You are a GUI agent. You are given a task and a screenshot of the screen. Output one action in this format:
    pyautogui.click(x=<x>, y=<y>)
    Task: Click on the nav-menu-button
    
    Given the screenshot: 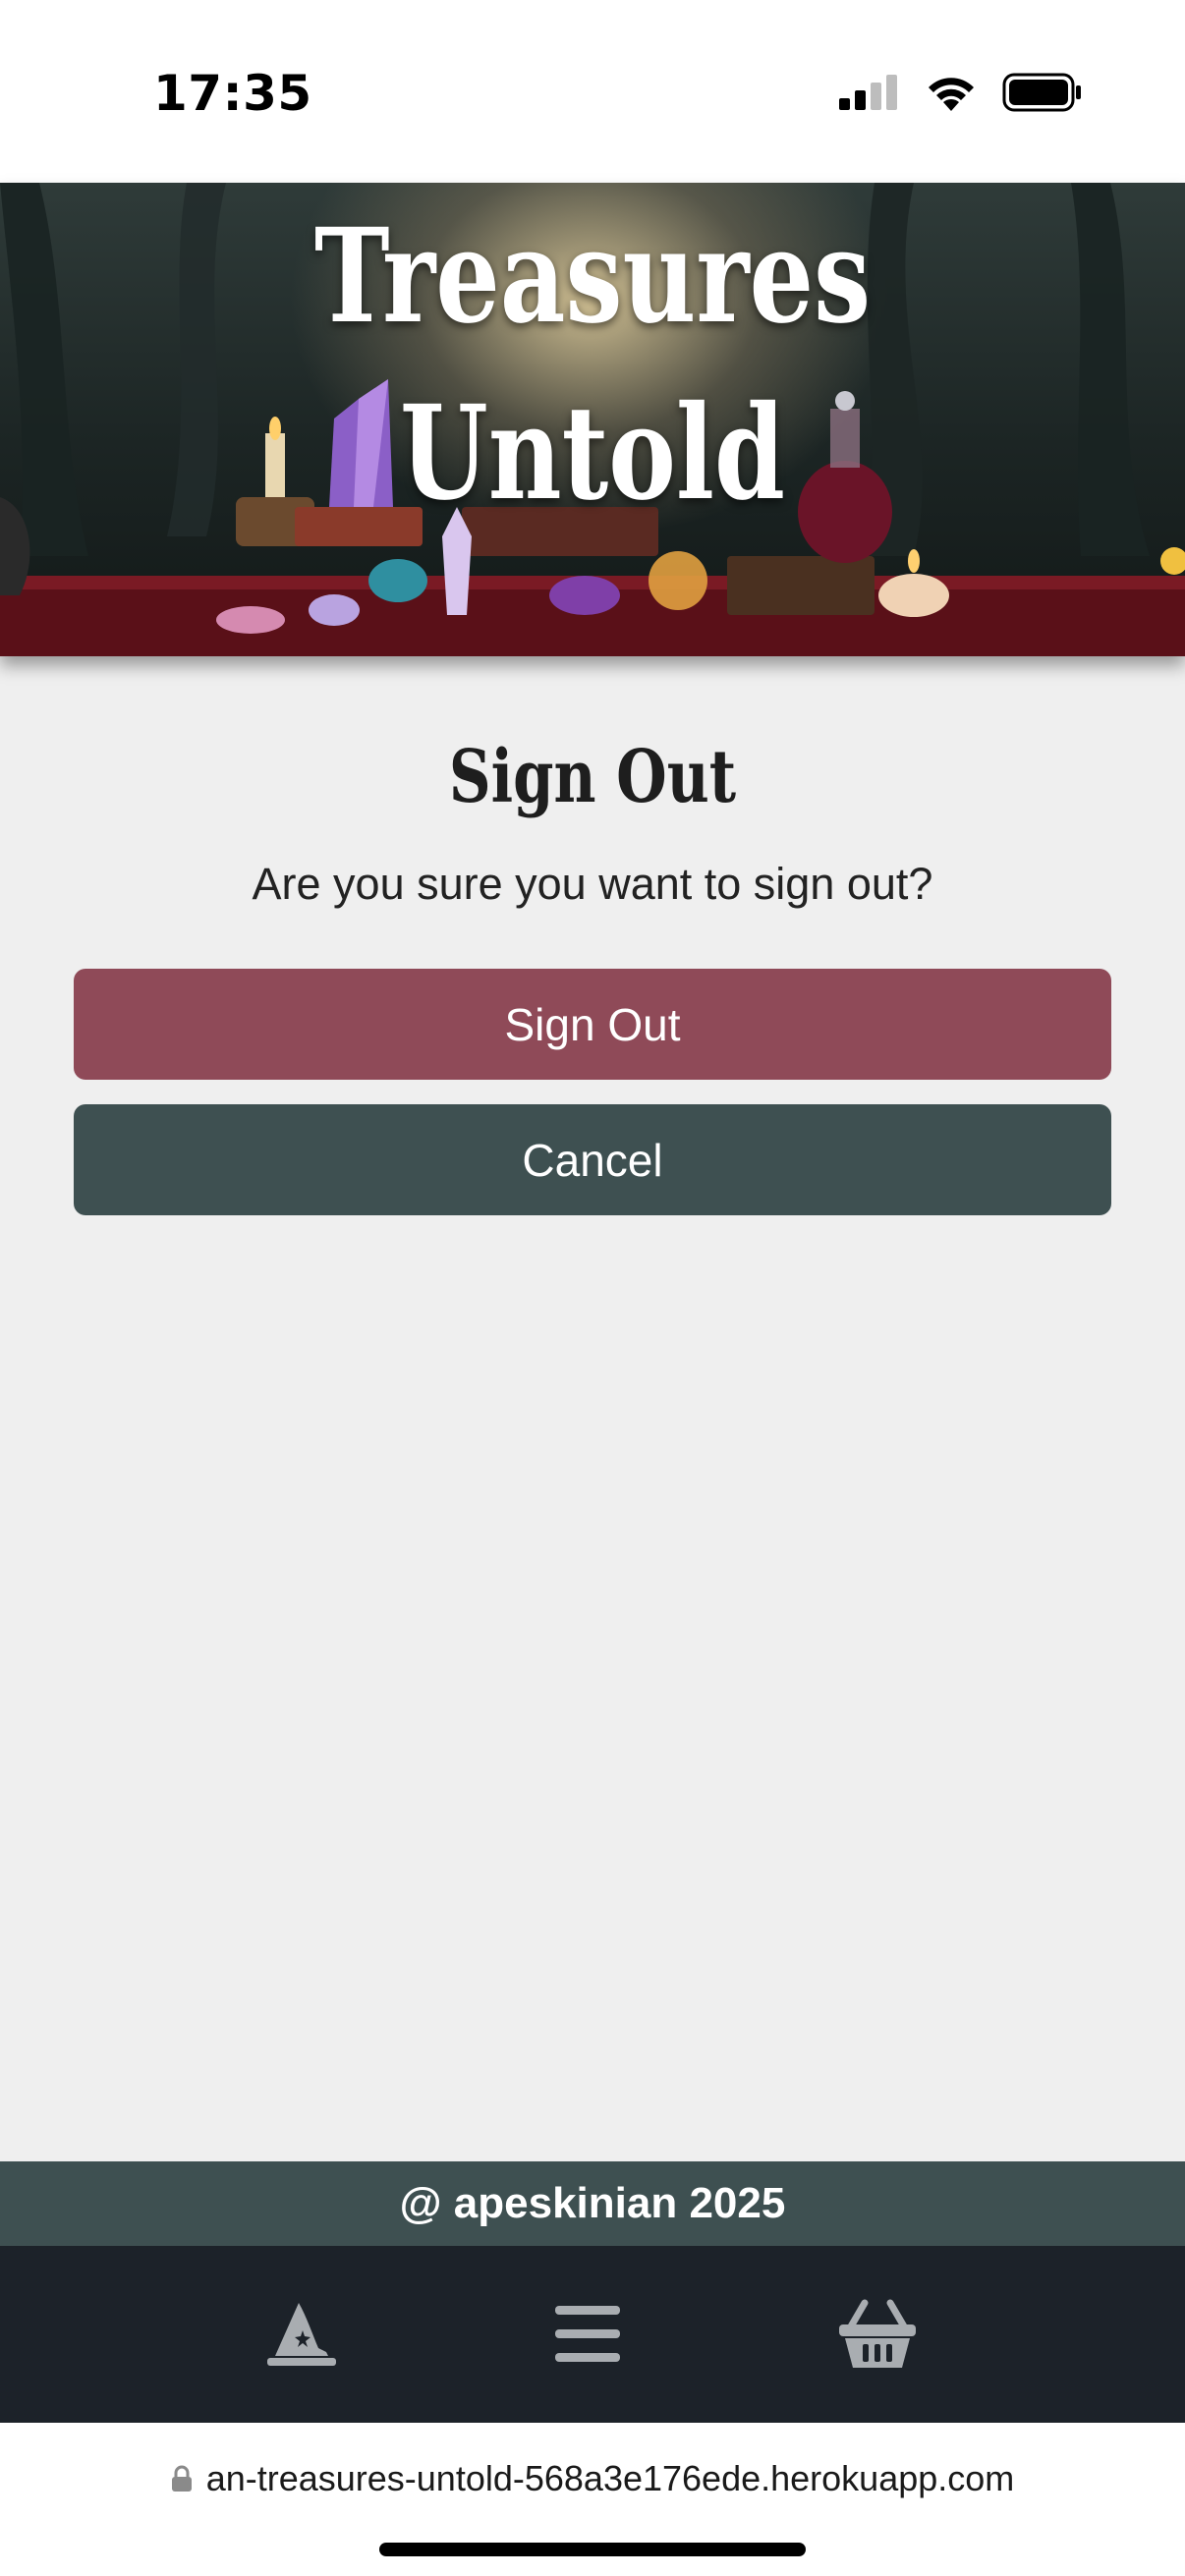 What is the action you would take?
    pyautogui.click(x=588, y=2333)
    